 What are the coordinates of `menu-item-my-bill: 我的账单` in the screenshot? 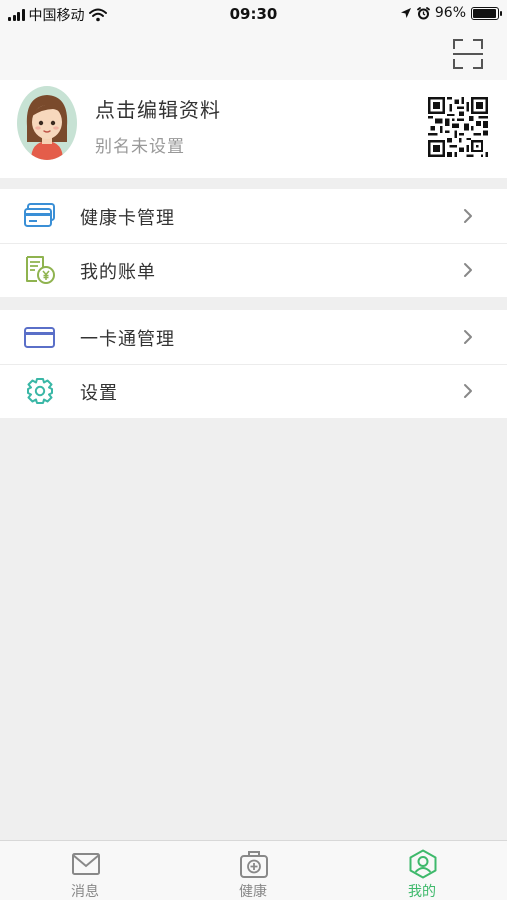 It's located at (253, 270).